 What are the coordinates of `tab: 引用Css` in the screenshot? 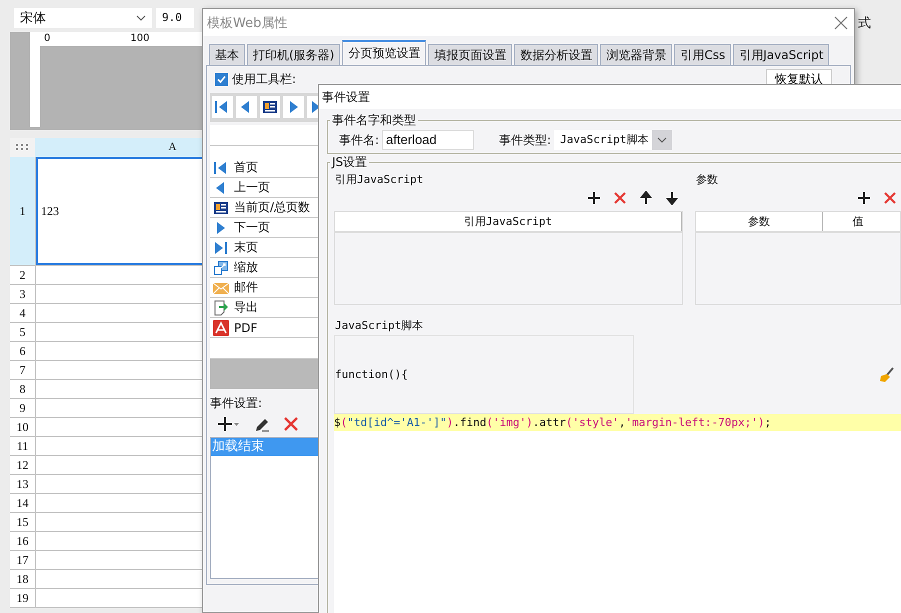 It's located at (703, 54).